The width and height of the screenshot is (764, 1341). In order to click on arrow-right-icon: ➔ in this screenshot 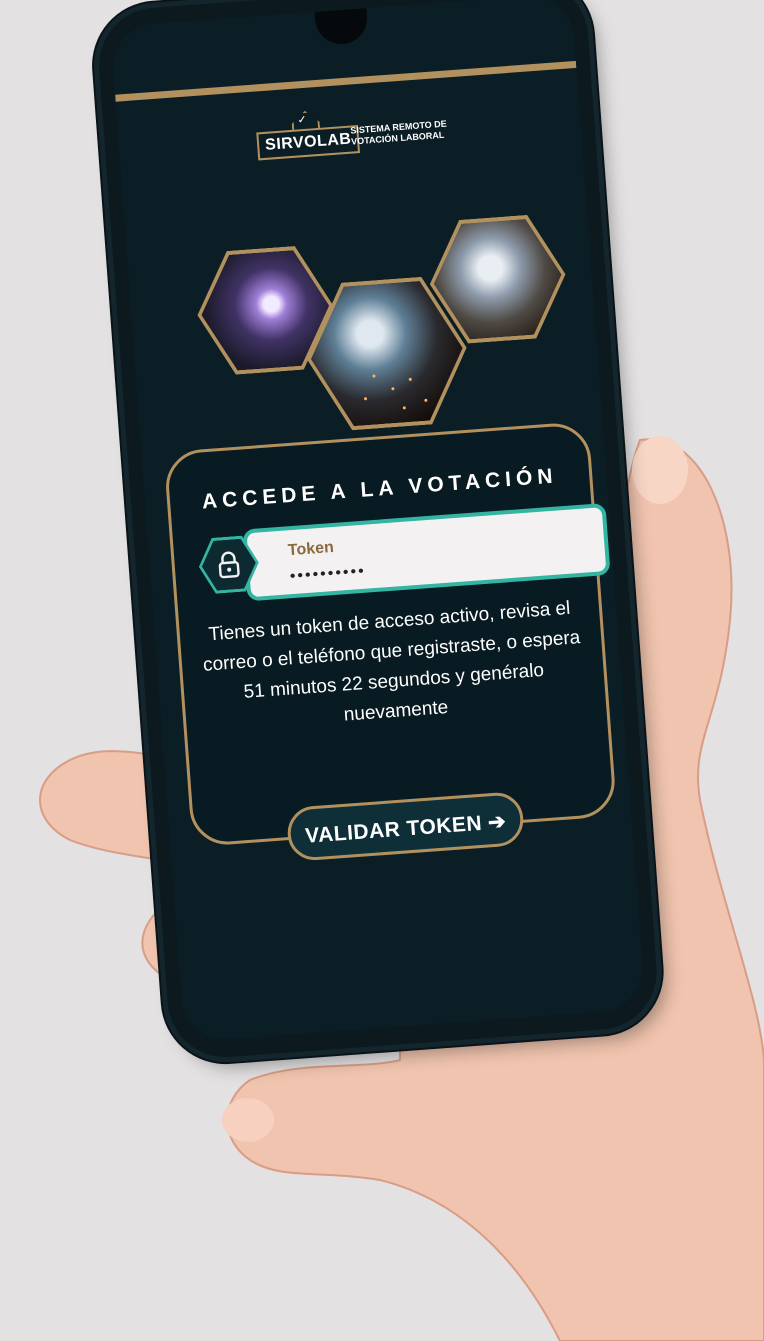, I will do `click(497, 822)`.